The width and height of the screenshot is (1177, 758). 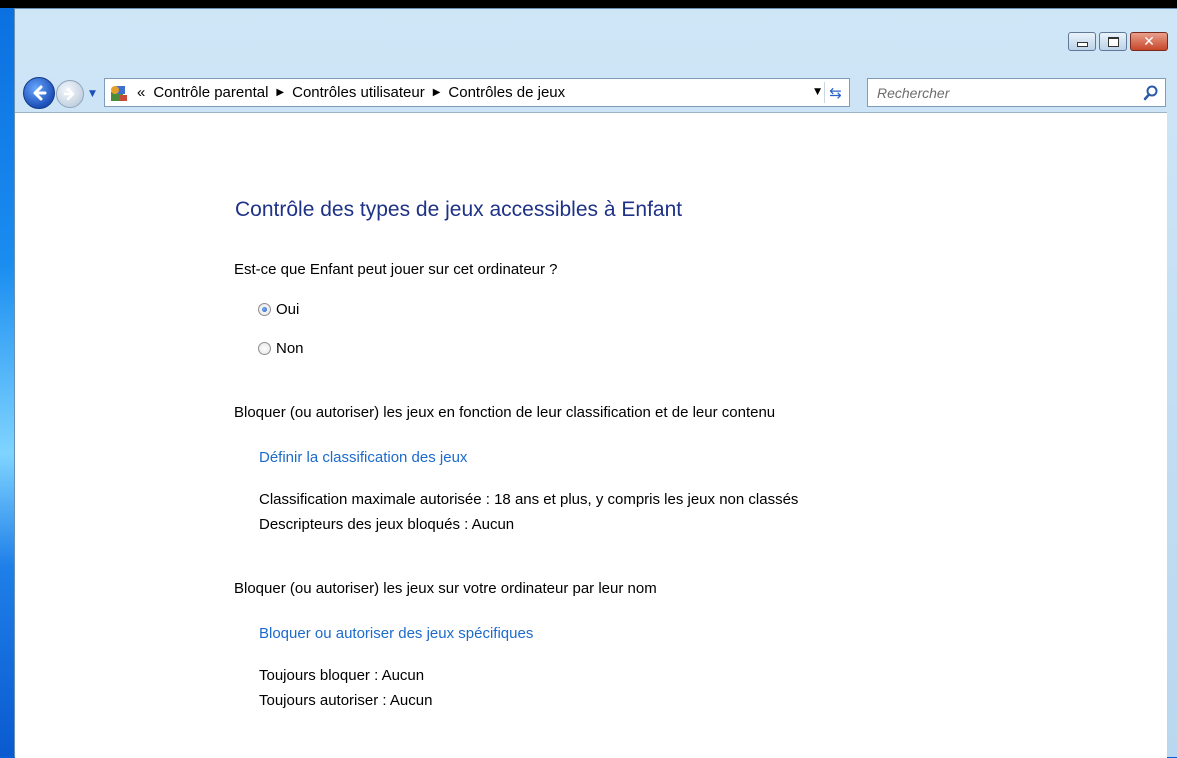 What do you see at coordinates (346, 700) in the screenshot?
I see `always-allow-text: Toujours autoriser : Aucun` at bounding box center [346, 700].